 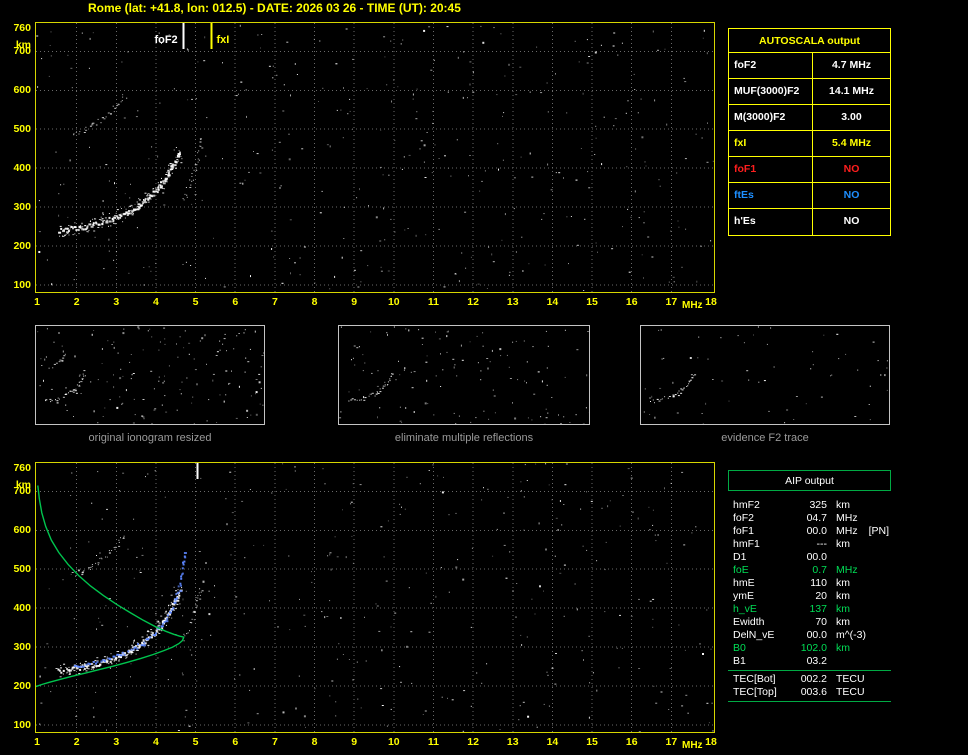 What do you see at coordinates (809, 692) in the screenshot?
I see `aip-row-TEC[Top]: TEC[Top] 003.6 TECU` at bounding box center [809, 692].